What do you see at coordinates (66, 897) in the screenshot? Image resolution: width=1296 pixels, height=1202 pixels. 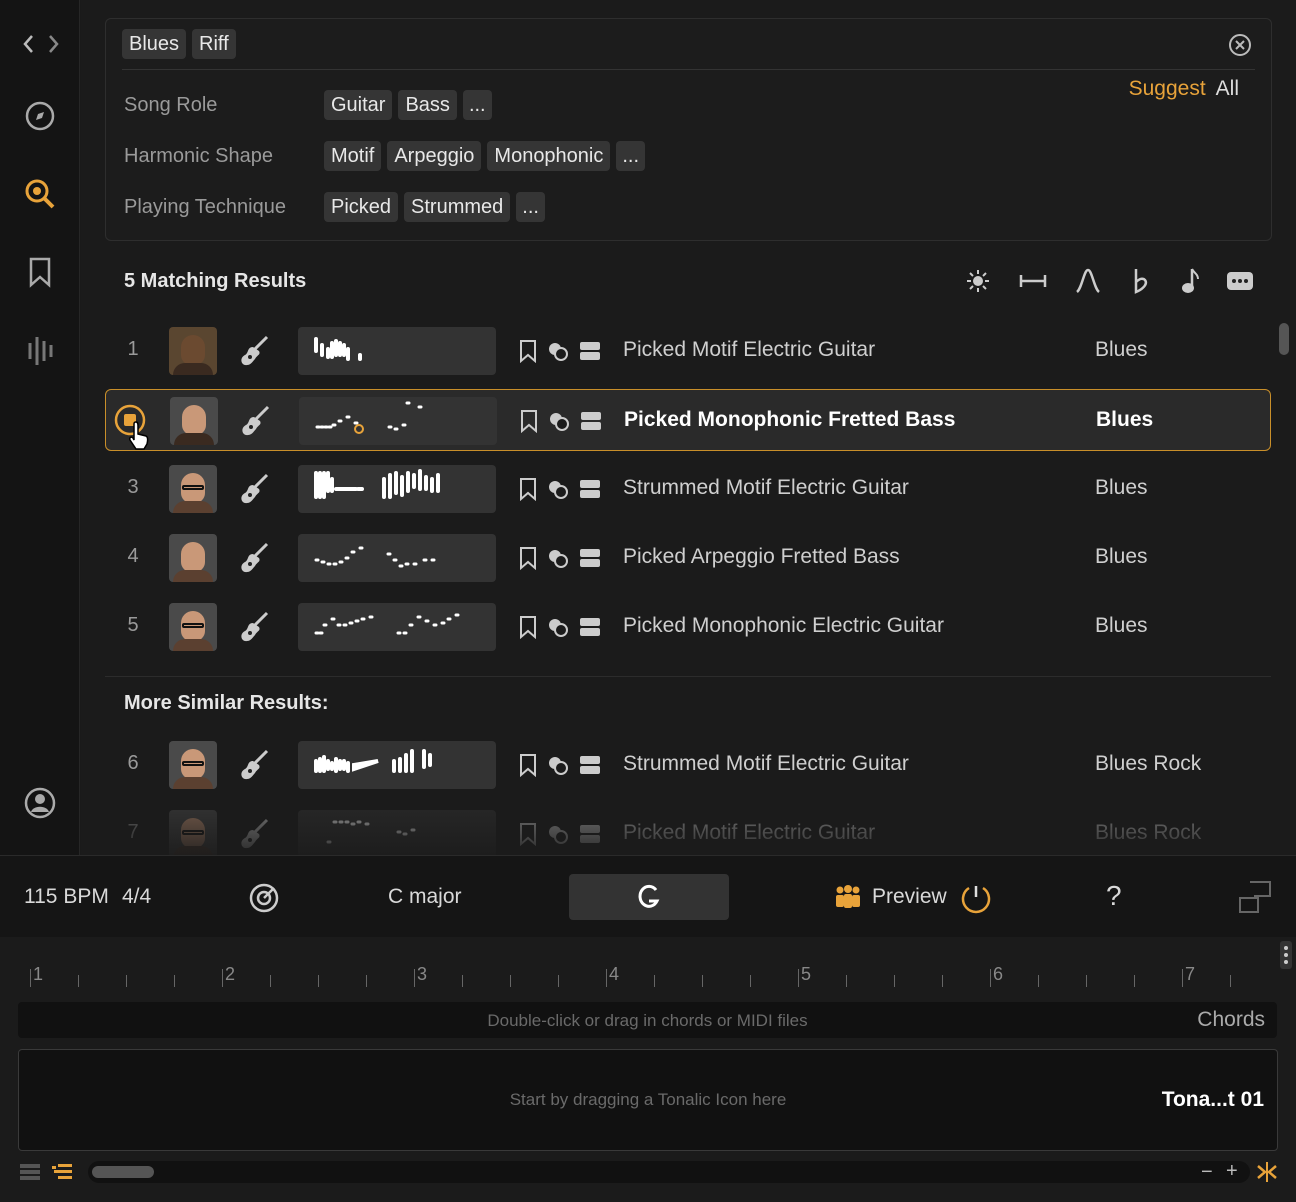 I see `tempo-display: 115 BPM` at bounding box center [66, 897].